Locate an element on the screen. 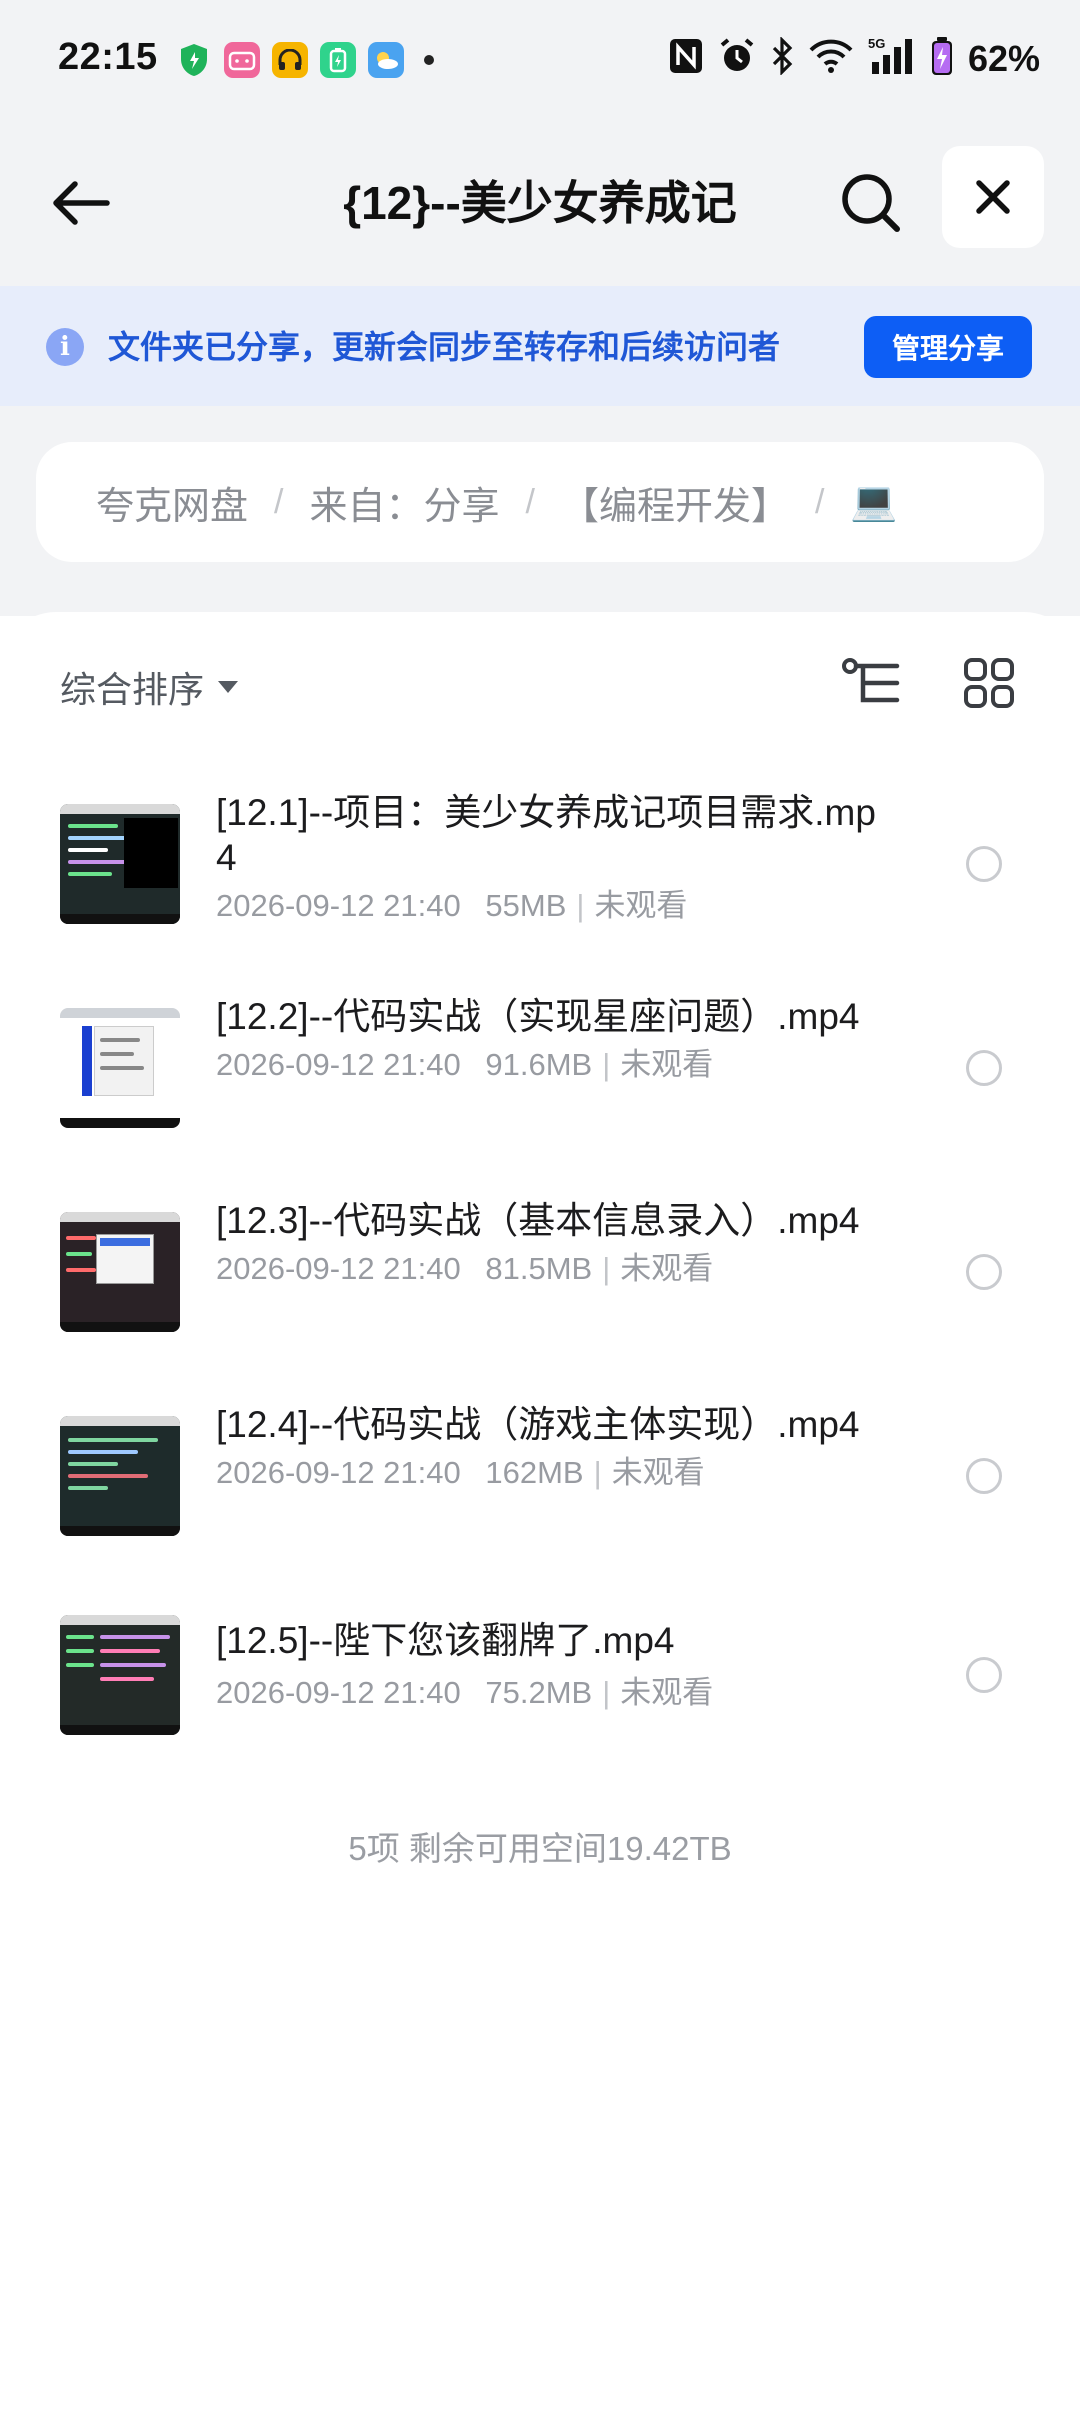 Image resolution: width=1080 pixels, height=2412 pixels. file-meta: 2026-09-12 21:40 75.2MB | 未观看 is located at coordinates (465, 1692).